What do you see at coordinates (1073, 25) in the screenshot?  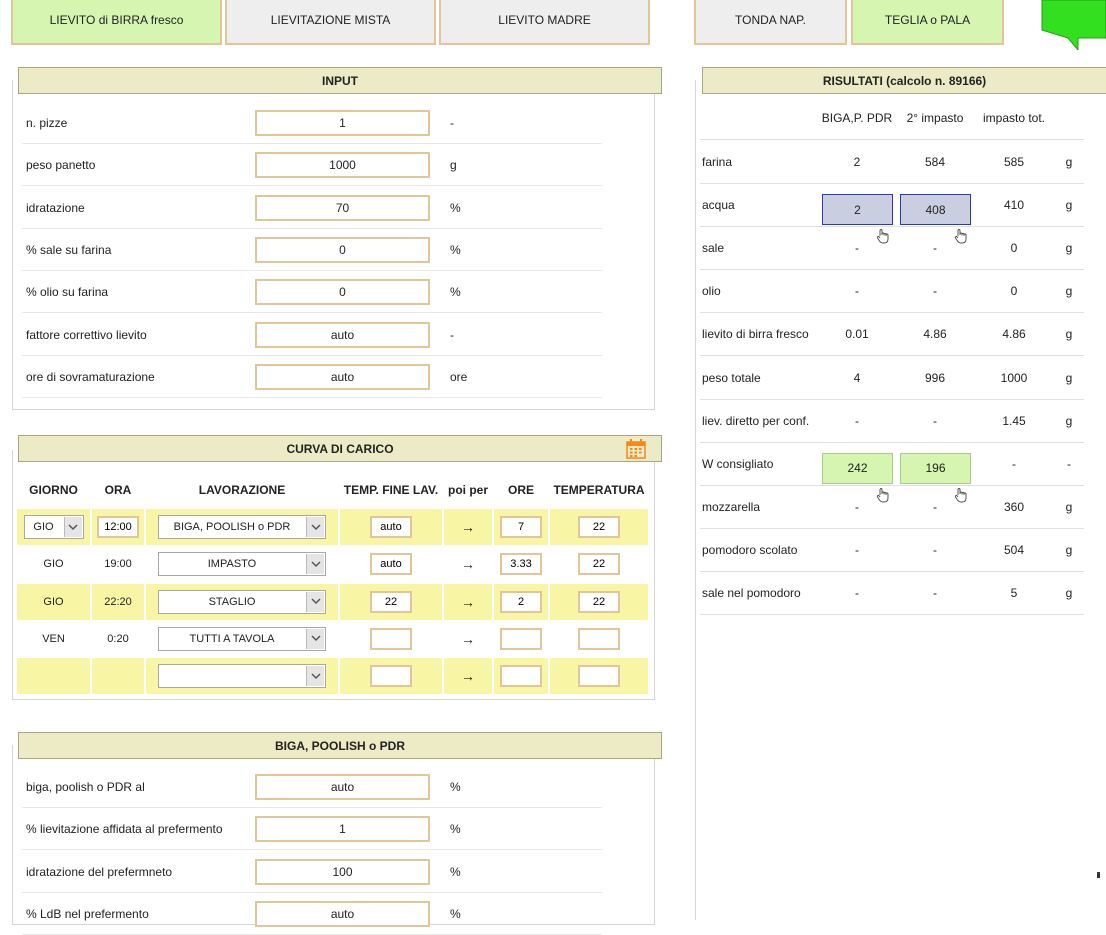 I see `next-arrow-icon` at bounding box center [1073, 25].